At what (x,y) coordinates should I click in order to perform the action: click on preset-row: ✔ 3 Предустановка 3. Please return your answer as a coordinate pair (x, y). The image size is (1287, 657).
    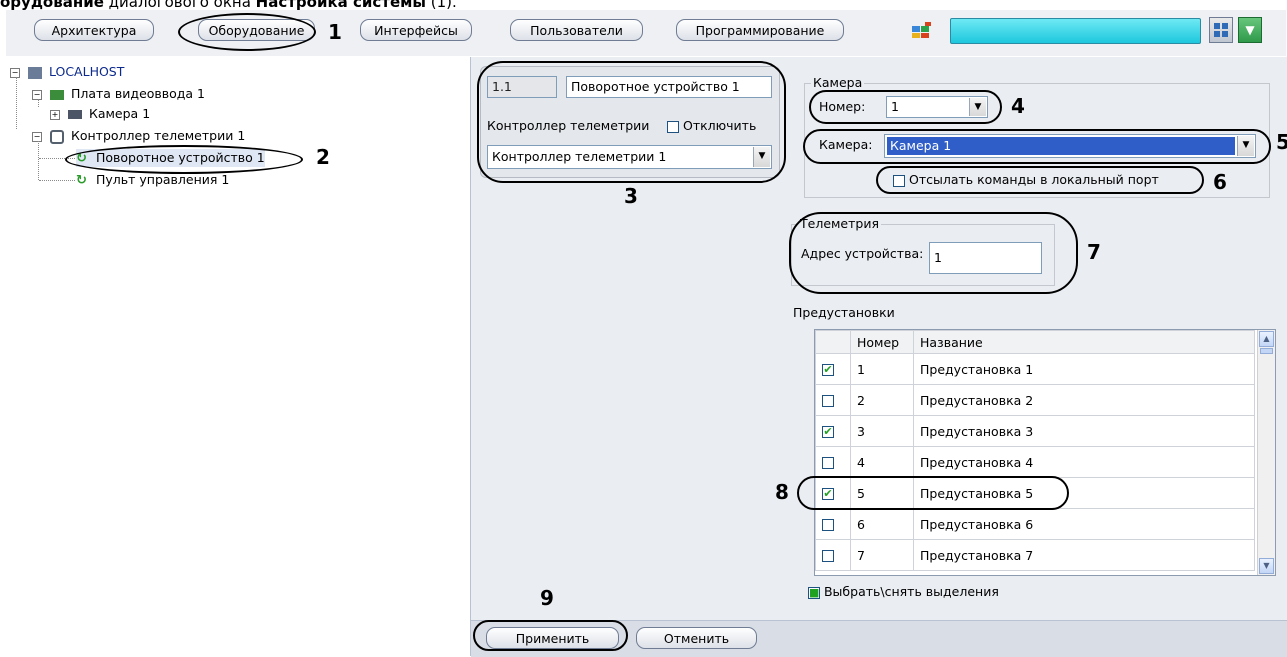
    Looking at the image, I should click on (1035, 431).